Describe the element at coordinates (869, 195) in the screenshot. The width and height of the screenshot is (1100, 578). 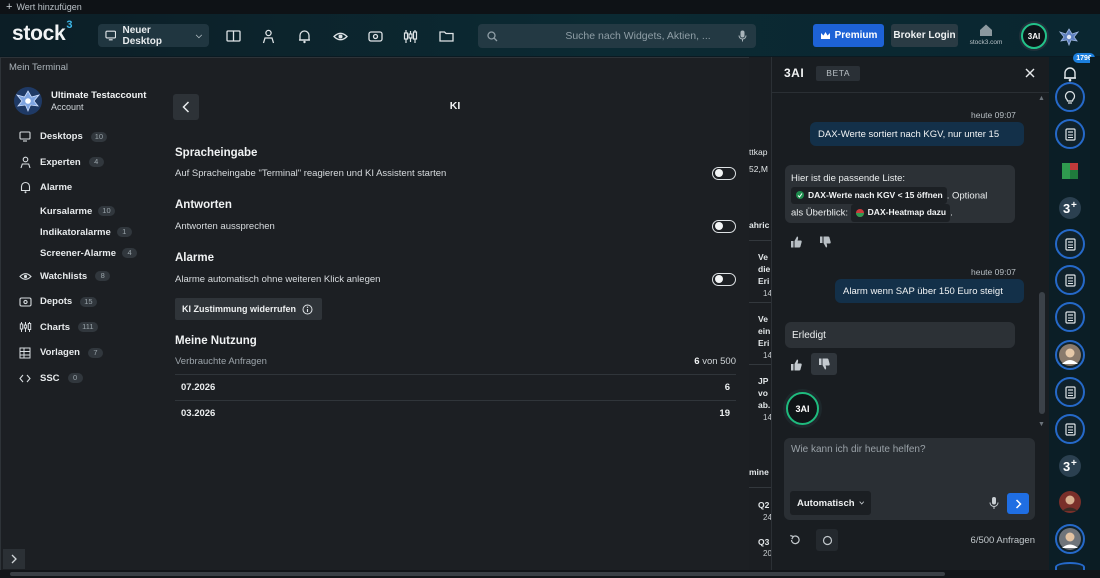
I see `open-dax-list-link: DAX-Werte nach KGV < 15 öffnen` at that location.